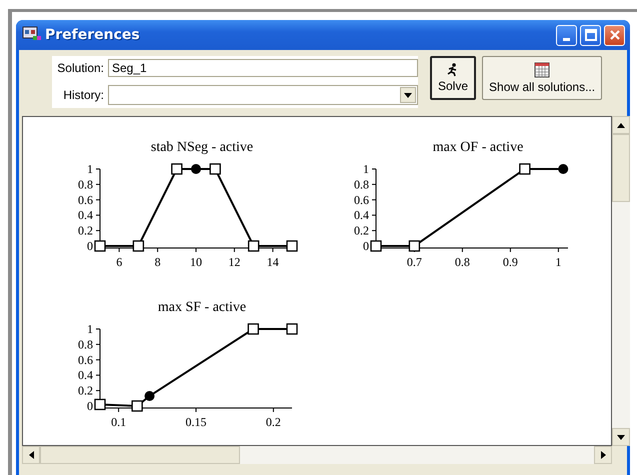  Describe the element at coordinates (566, 39) in the screenshot. I see `minimize-icon` at that location.